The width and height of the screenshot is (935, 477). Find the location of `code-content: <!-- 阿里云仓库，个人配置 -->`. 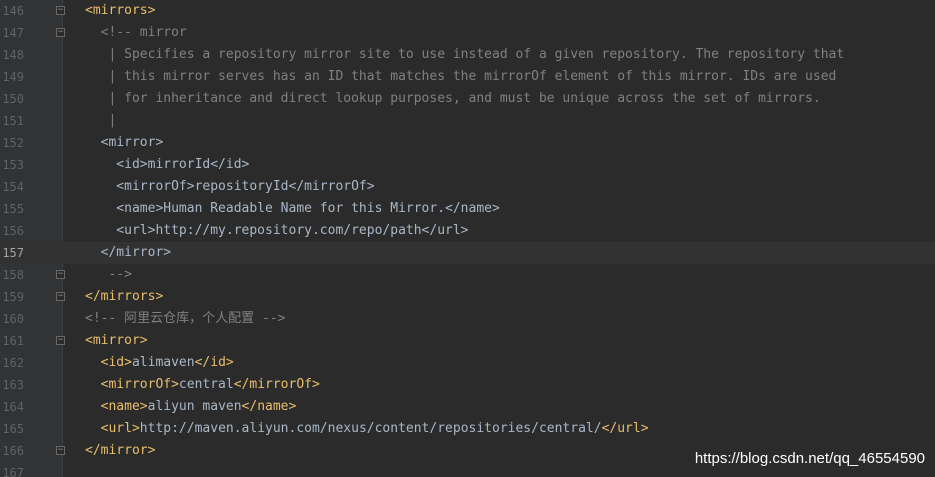

code-content: <!-- 阿里云仓库，个人配置 --> is located at coordinates (185, 319).